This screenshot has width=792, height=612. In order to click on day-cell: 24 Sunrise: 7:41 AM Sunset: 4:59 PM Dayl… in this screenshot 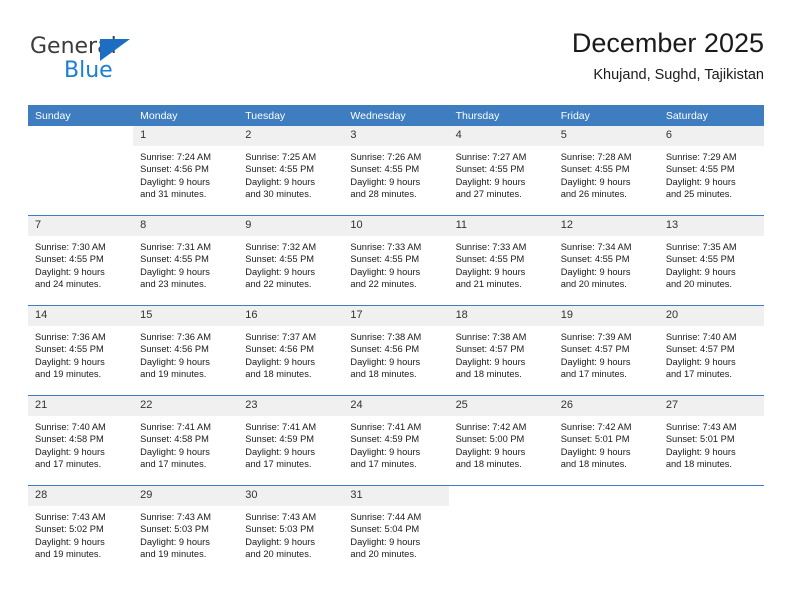, I will do `click(396, 440)`.